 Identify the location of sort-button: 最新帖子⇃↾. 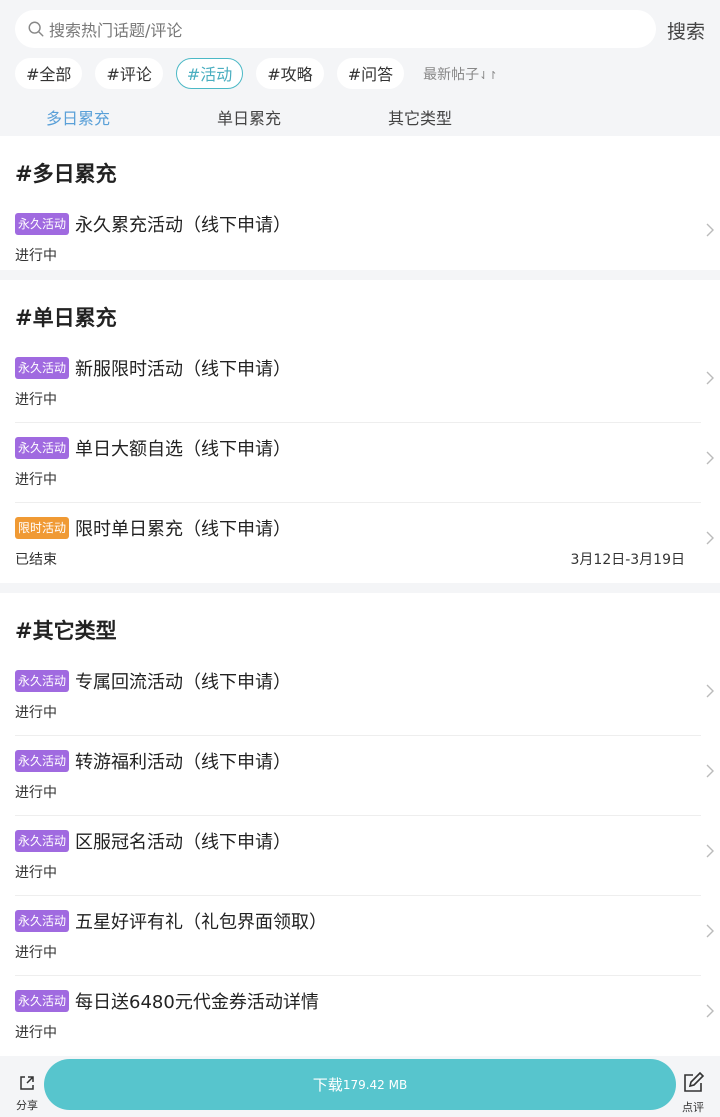
(460, 74).